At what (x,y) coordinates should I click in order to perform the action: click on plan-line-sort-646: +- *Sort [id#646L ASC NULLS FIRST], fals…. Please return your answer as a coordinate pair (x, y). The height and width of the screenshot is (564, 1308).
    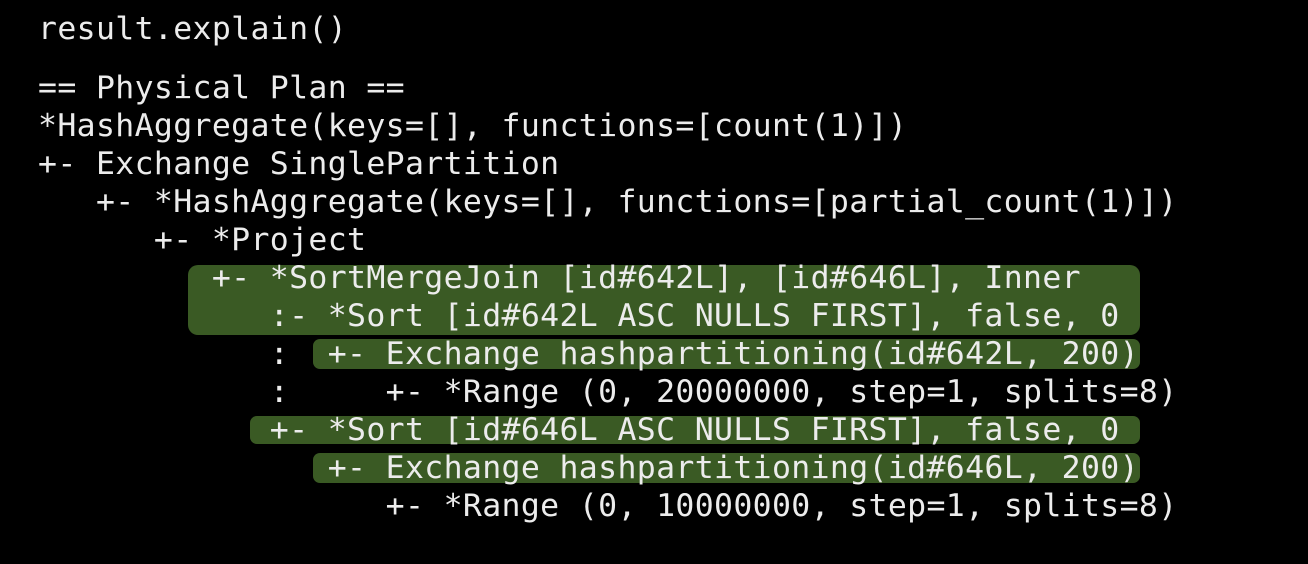
    Looking at the image, I should click on (579, 430).